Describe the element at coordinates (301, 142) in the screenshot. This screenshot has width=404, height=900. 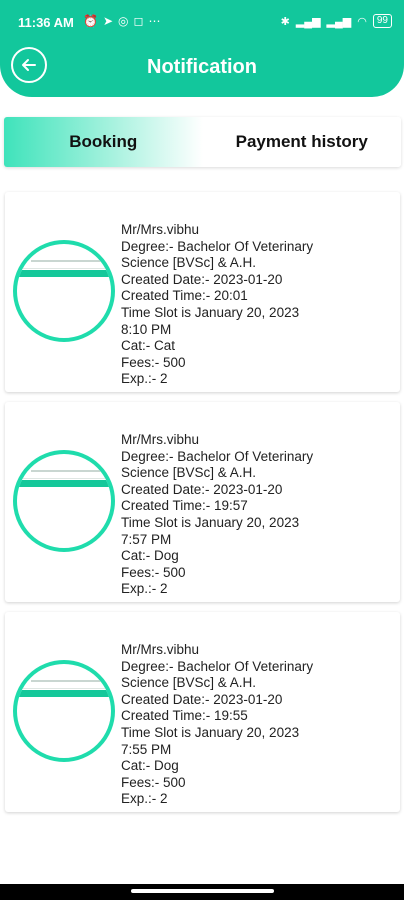
I see `tab-payment-history: Payment history` at that location.